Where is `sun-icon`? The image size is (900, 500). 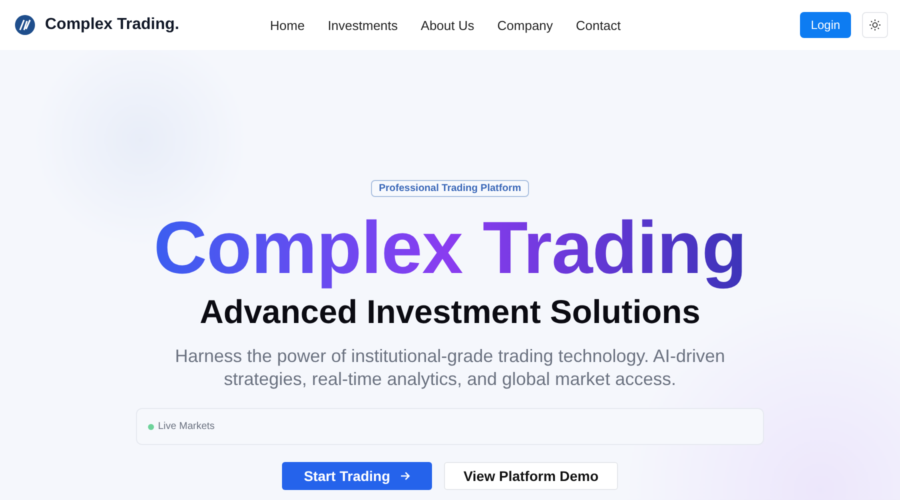 sun-icon is located at coordinates (875, 25).